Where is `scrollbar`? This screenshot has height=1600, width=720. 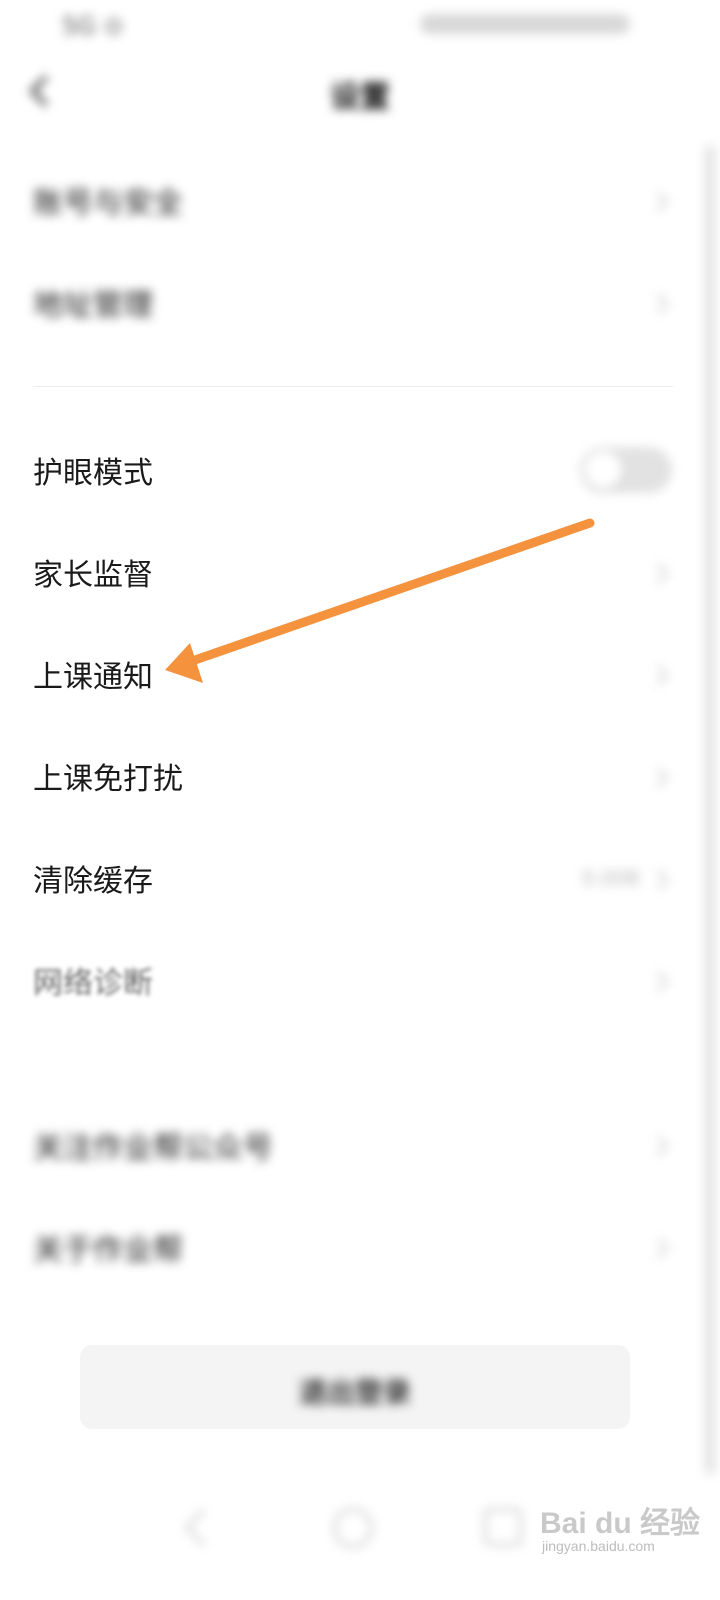 scrollbar is located at coordinates (710, 810).